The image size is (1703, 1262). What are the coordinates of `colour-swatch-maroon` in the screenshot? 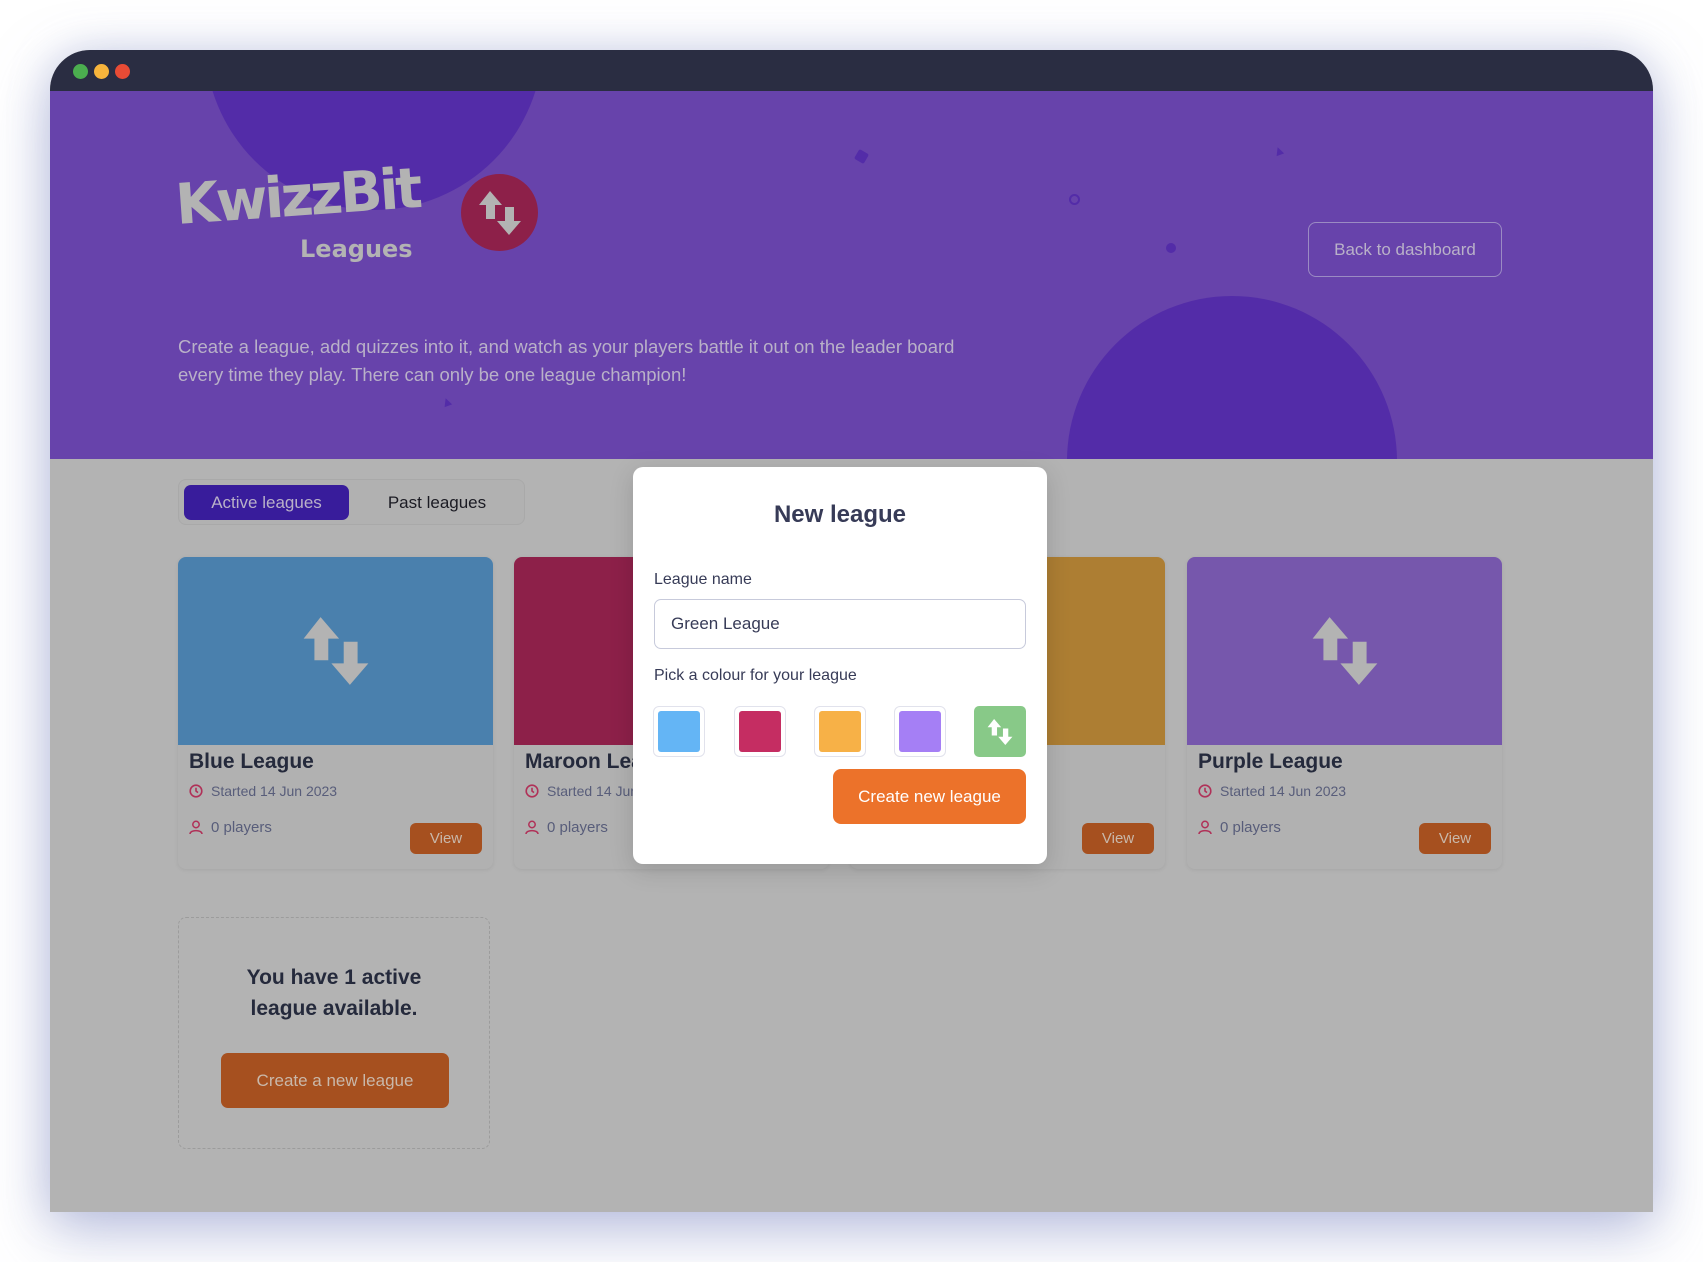 It's located at (760, 731).